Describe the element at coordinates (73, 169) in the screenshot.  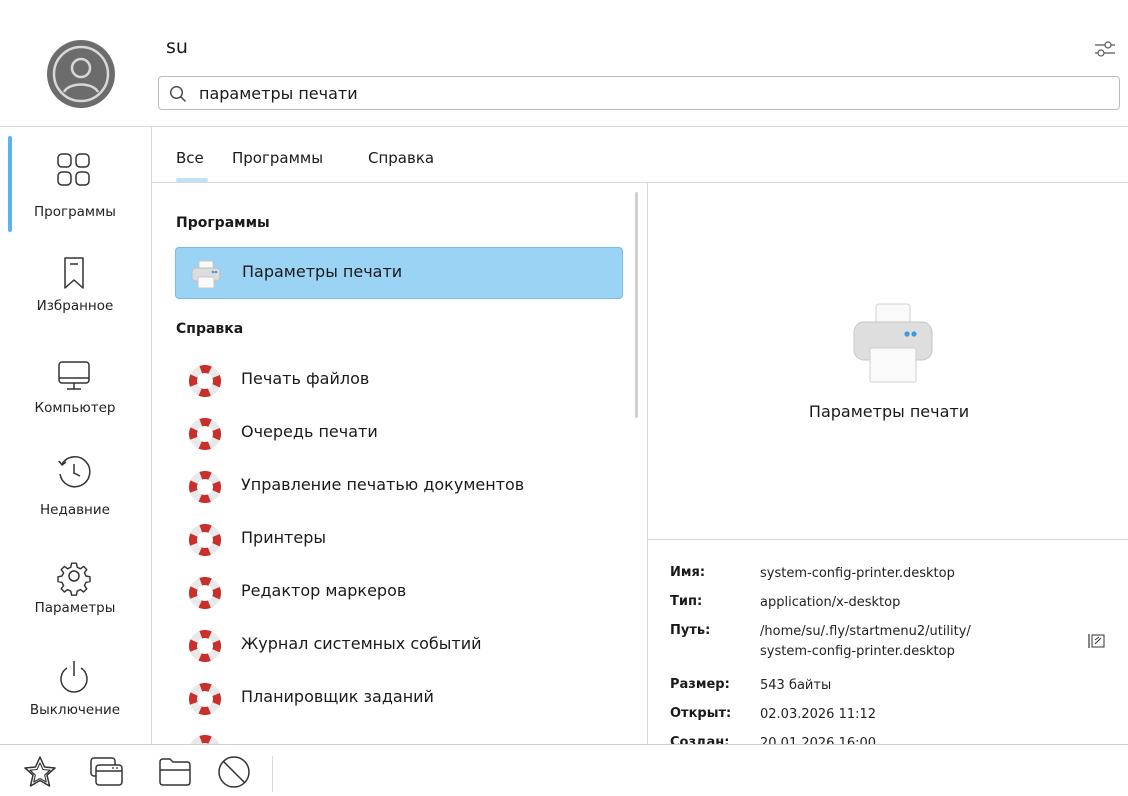
I see `apps-grid-icon` at that location.